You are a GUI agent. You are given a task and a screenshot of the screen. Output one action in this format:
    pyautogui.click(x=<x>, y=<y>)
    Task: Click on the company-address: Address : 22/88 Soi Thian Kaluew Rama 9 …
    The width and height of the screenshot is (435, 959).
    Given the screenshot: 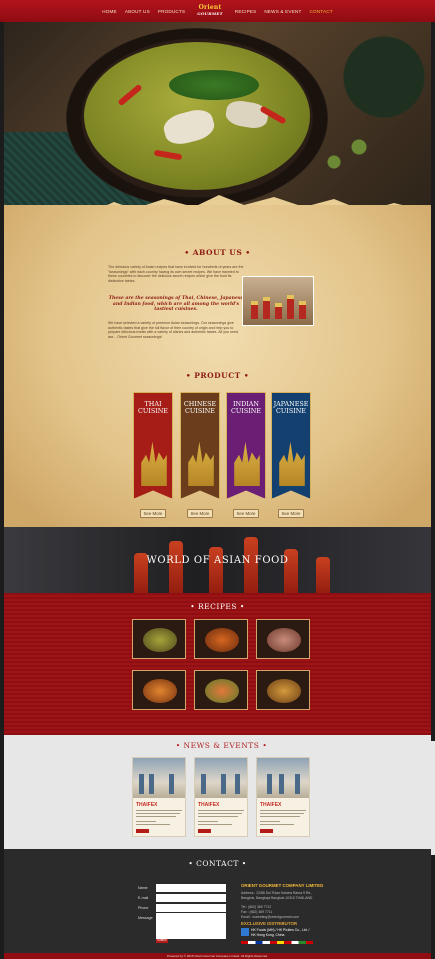 What is the action you would take?
    pyautogui.click(x=277, y=895)
    